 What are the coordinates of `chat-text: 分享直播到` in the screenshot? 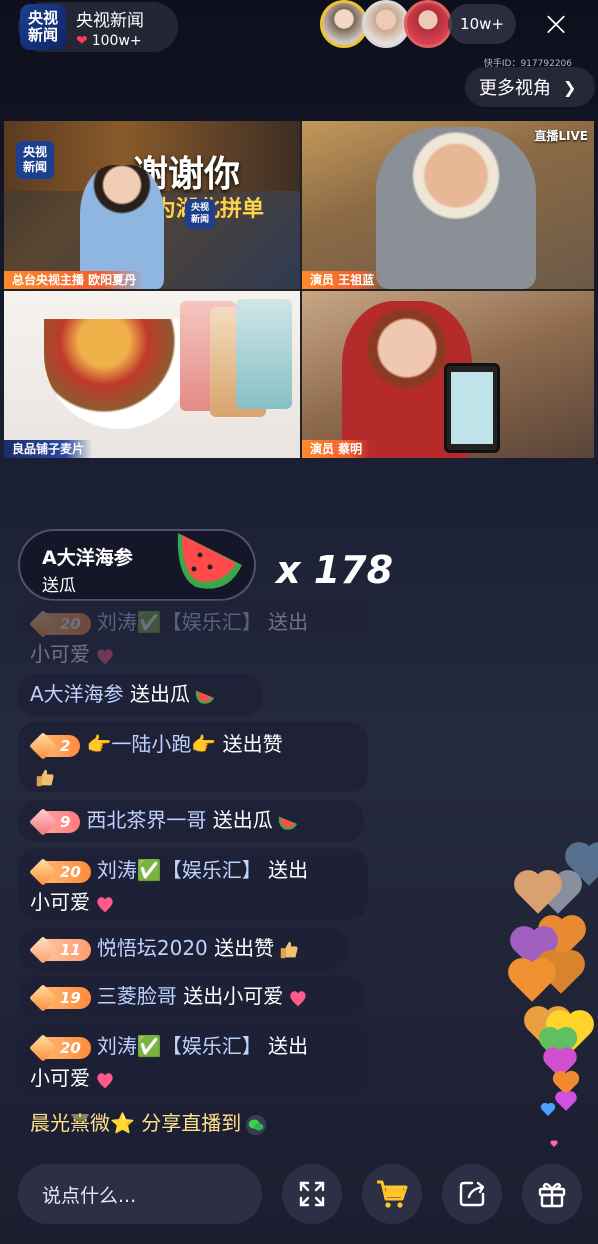 It's located at (191, 1123).